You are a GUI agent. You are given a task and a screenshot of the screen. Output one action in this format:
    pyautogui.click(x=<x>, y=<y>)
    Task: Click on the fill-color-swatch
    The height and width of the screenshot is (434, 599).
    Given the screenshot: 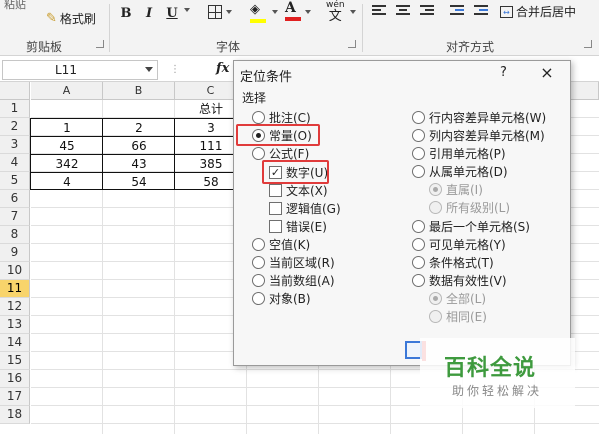 What is the action you would take?
    pyautogui.click(x=258, y=21)
    